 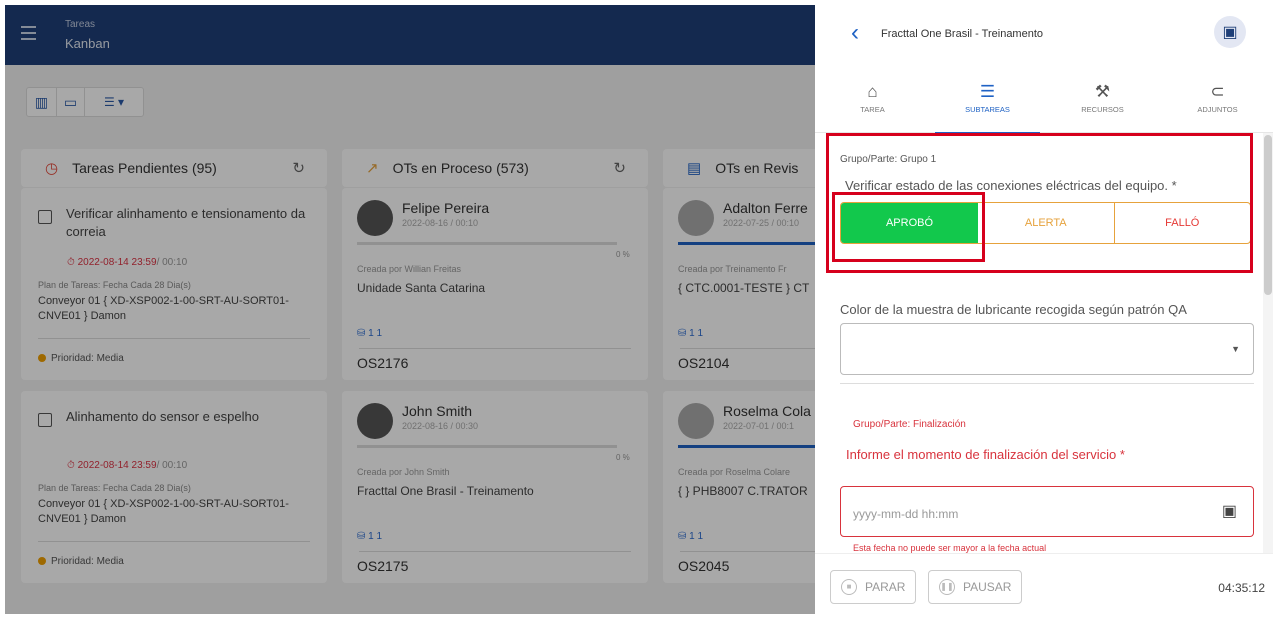 I want to click on stop-button: ■ PARAR, so click(x=873, y=587).